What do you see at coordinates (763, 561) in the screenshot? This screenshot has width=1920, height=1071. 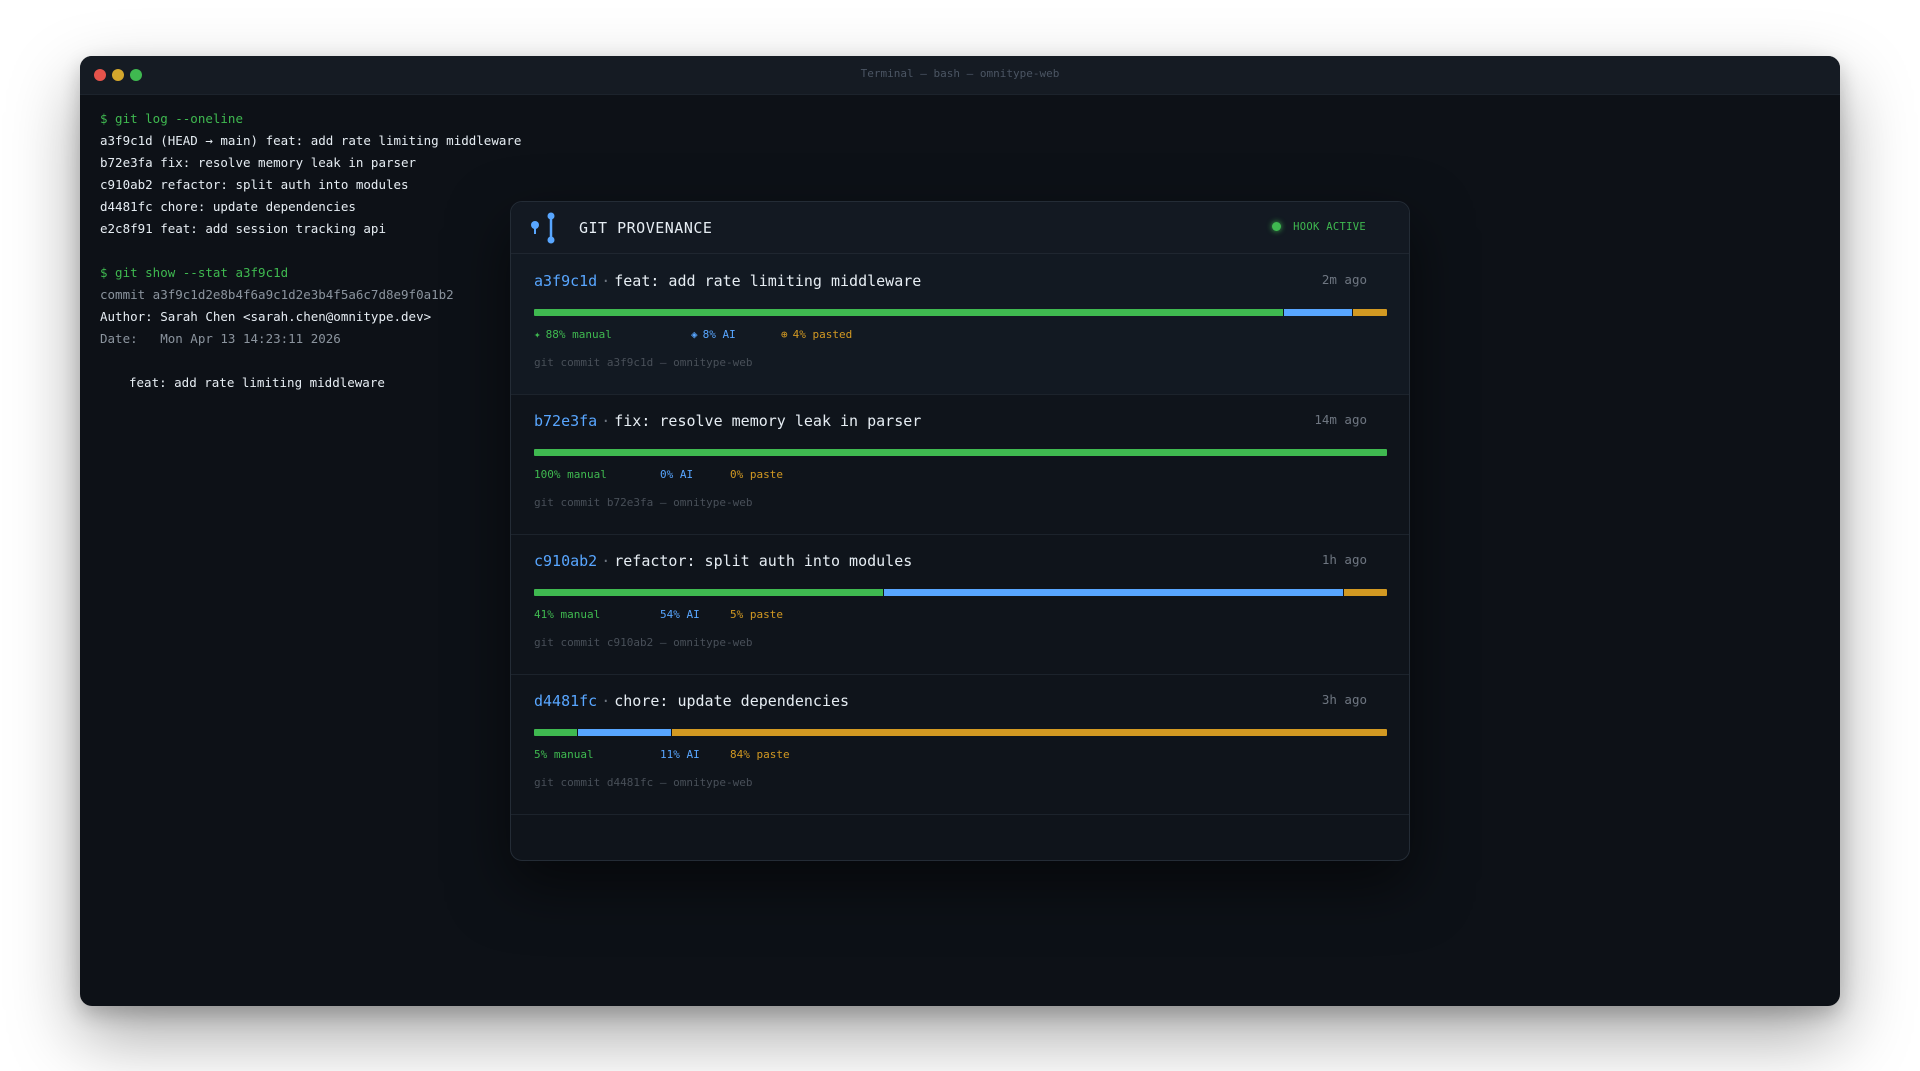 I see `commit-message: refactor: split auth into modules` at bounding box center [763, 561].